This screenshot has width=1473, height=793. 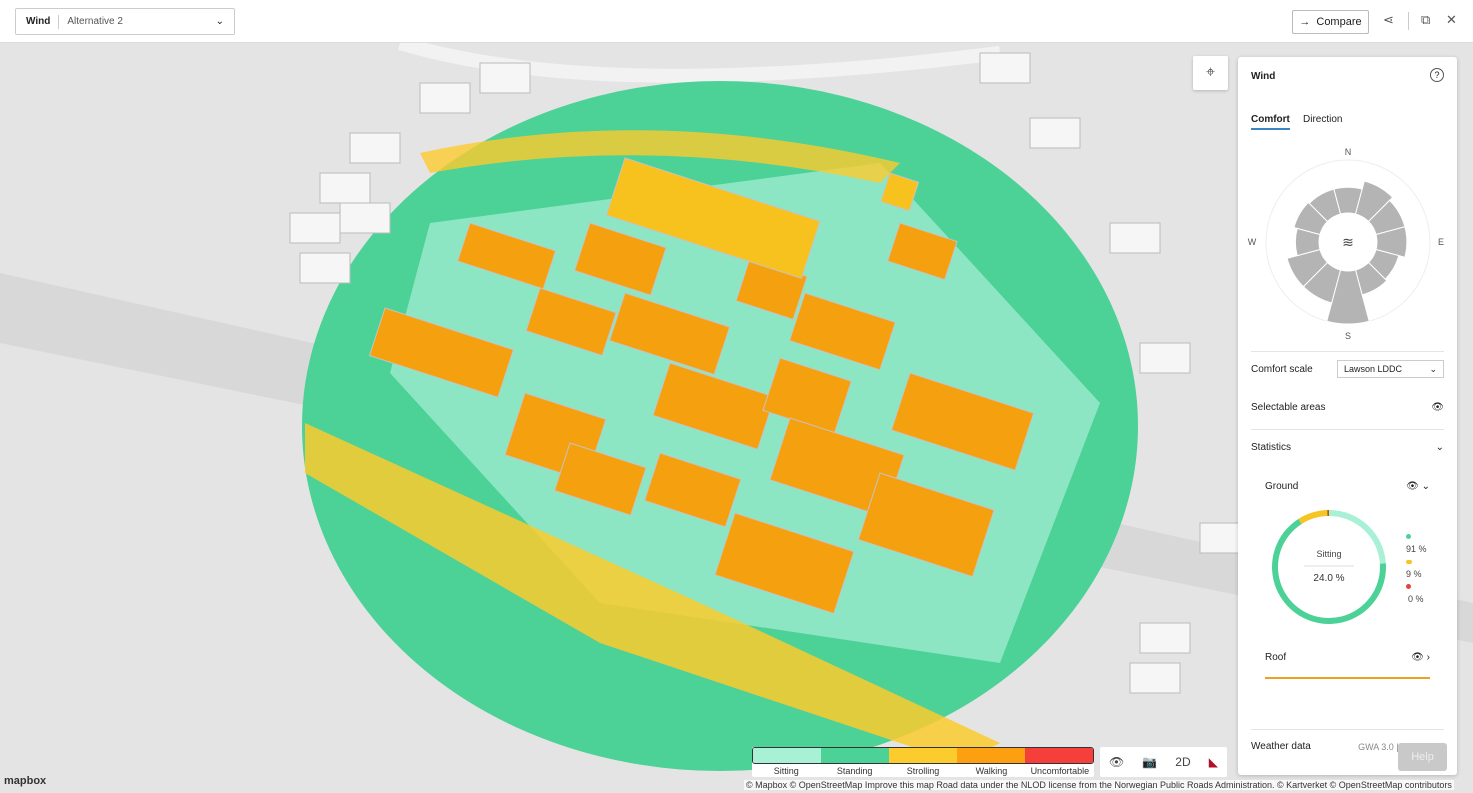 I want to click on tab-direction: Direction, so click(x=1322, y=119).